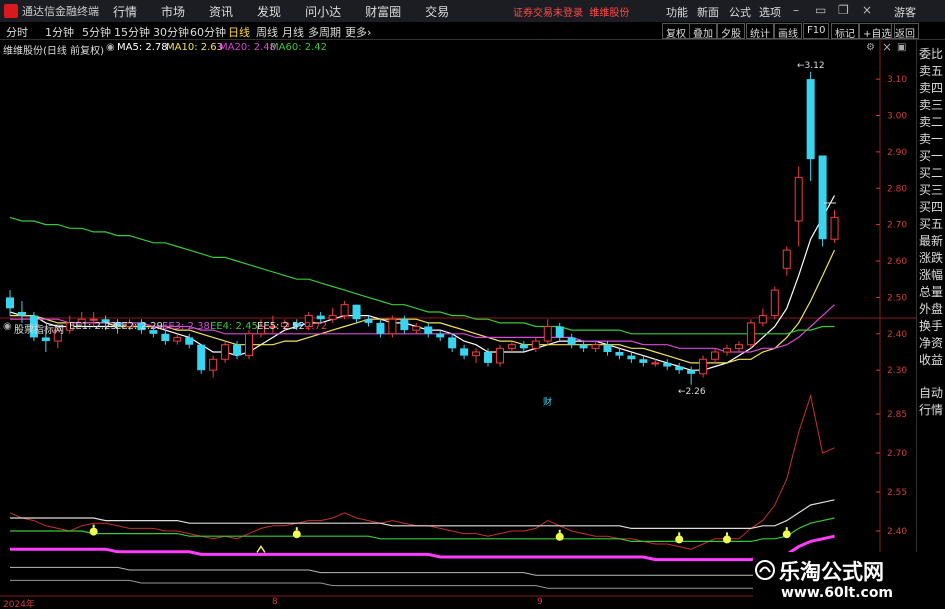  Describe the element at coordinates (897, 153) in the screenshot. I see `y-tick-label: 2.90` at that location.